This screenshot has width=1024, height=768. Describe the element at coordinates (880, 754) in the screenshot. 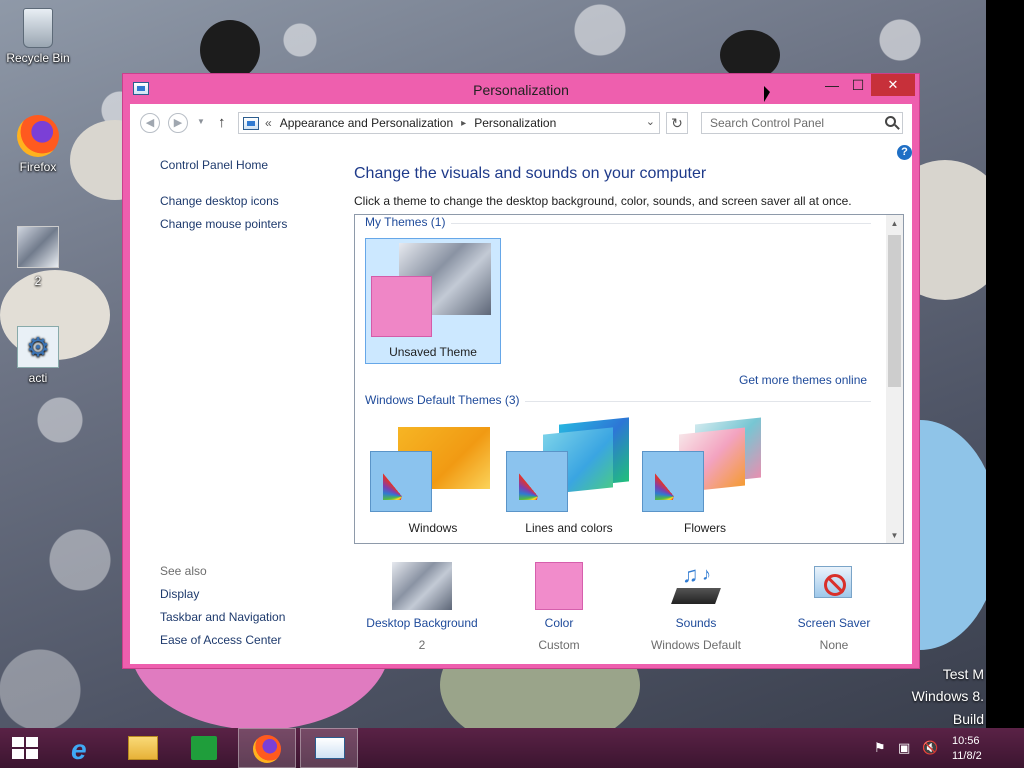

I see `action-center-flag-icon: ⚑` at that location.